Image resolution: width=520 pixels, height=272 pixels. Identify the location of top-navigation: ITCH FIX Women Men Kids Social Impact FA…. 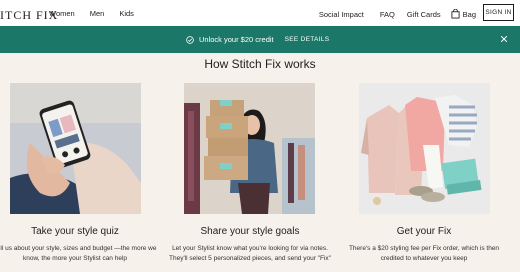
(260, 13).